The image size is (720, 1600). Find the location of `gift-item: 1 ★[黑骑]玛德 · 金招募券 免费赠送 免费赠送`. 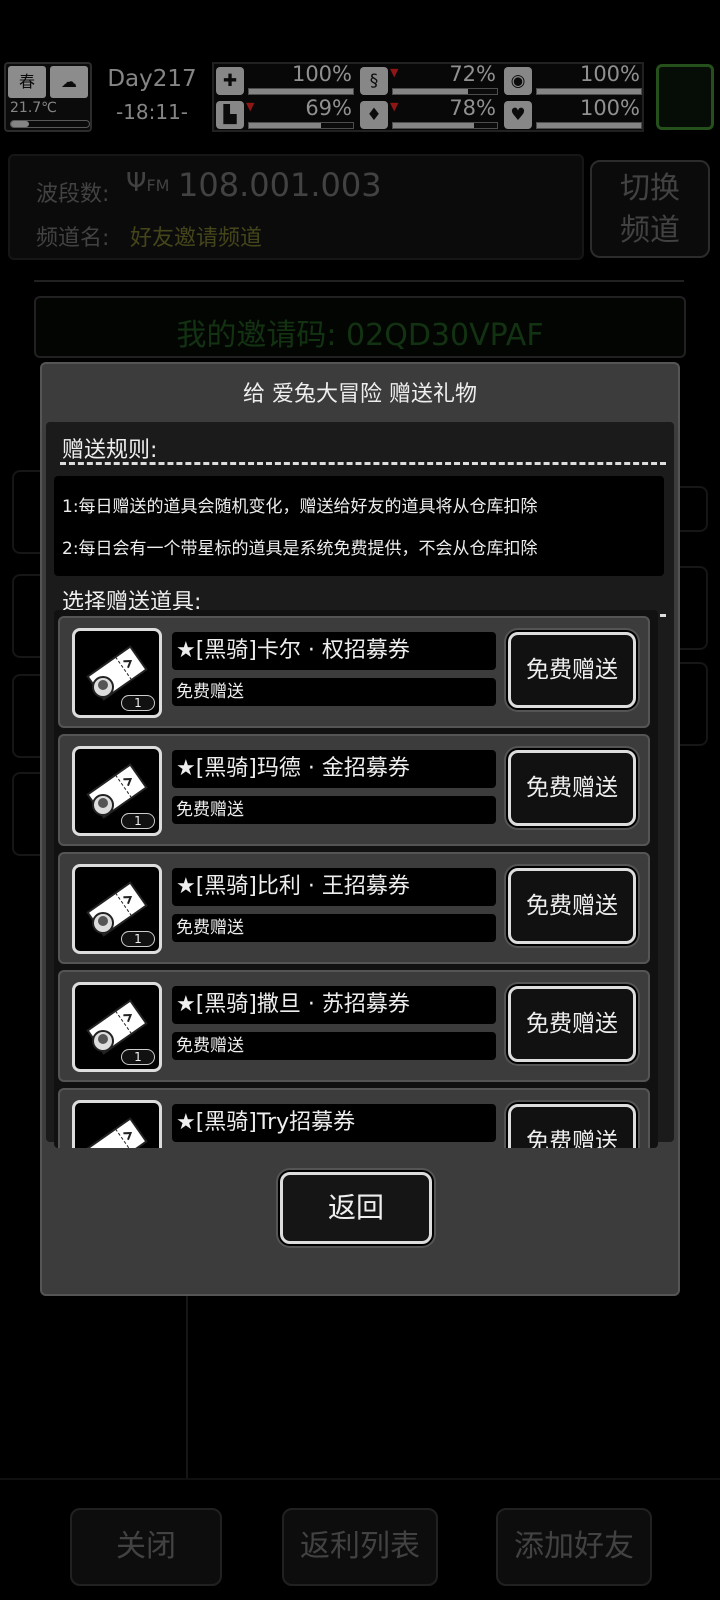

gift-item: 1 ★[黑骑]玛德 · 金招募券 免费赠送 免费赠送 is located at coordinates (354, 790).